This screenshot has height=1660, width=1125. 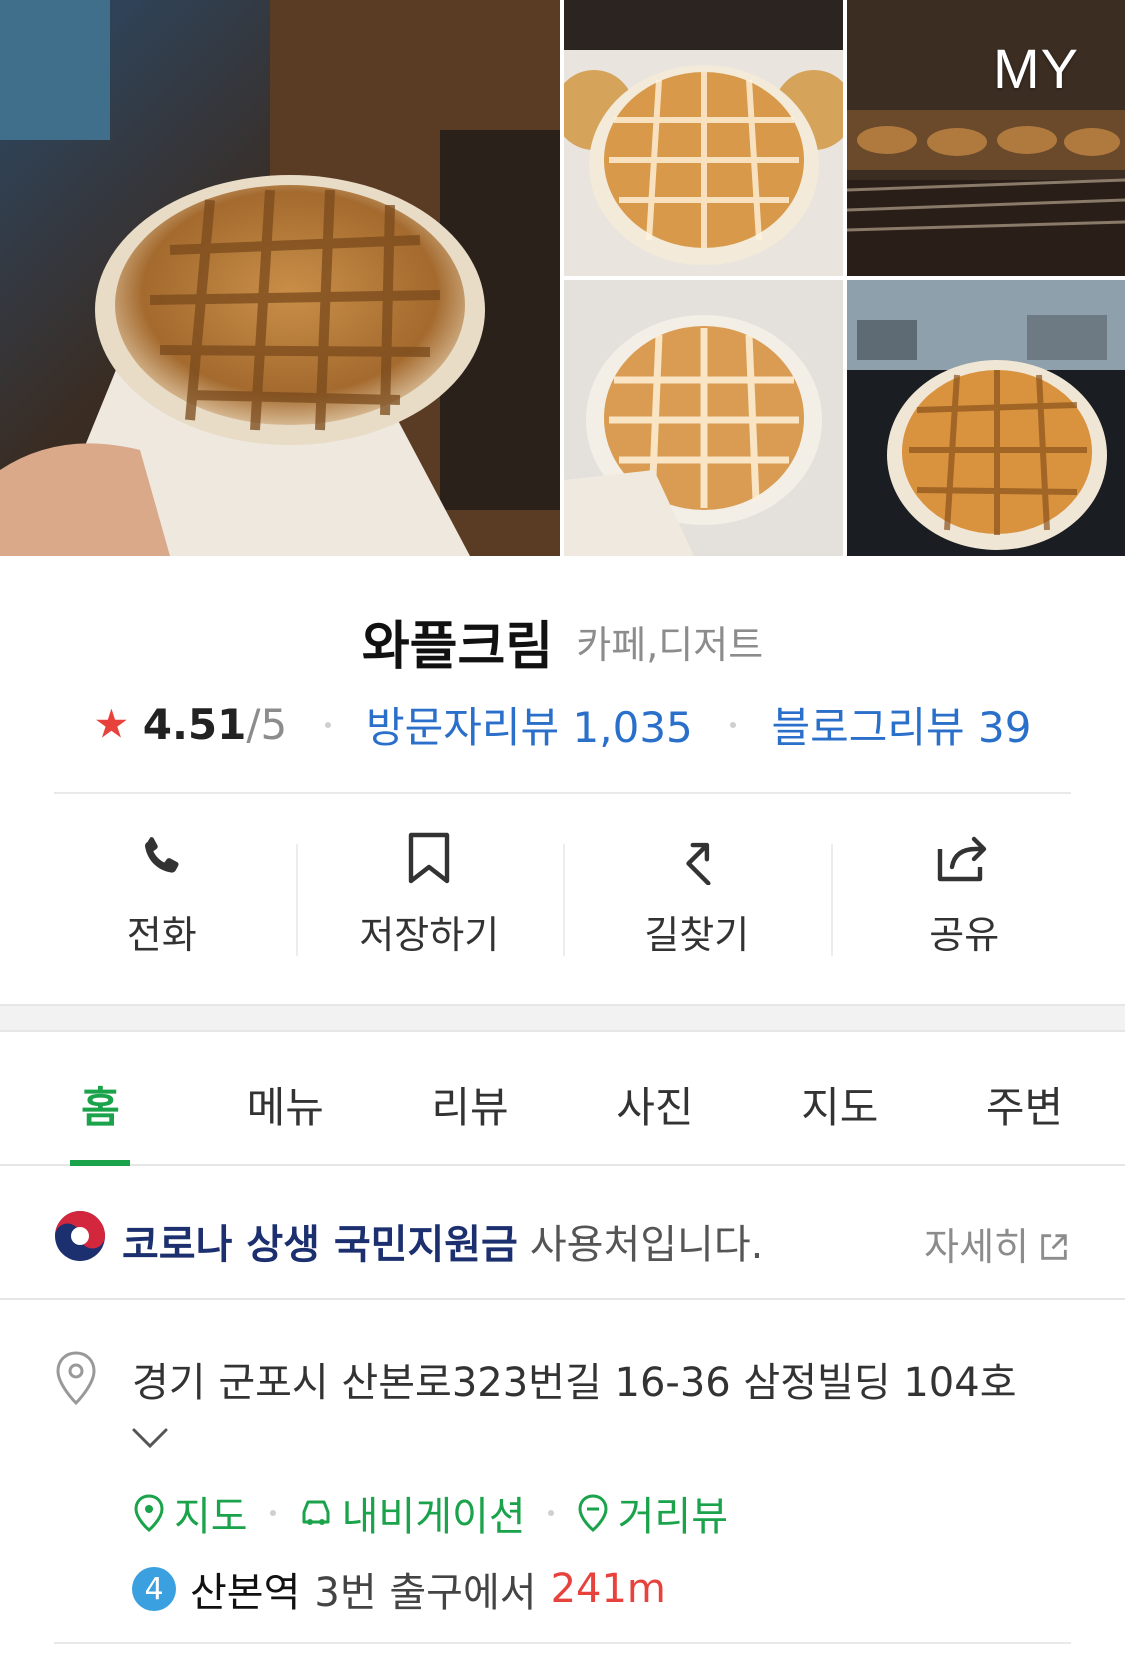 What do you see at coordinates (1024, 1098) in the screenshot?
I see `tab-nearby: 주변` at bounding box center [1024, 1098].